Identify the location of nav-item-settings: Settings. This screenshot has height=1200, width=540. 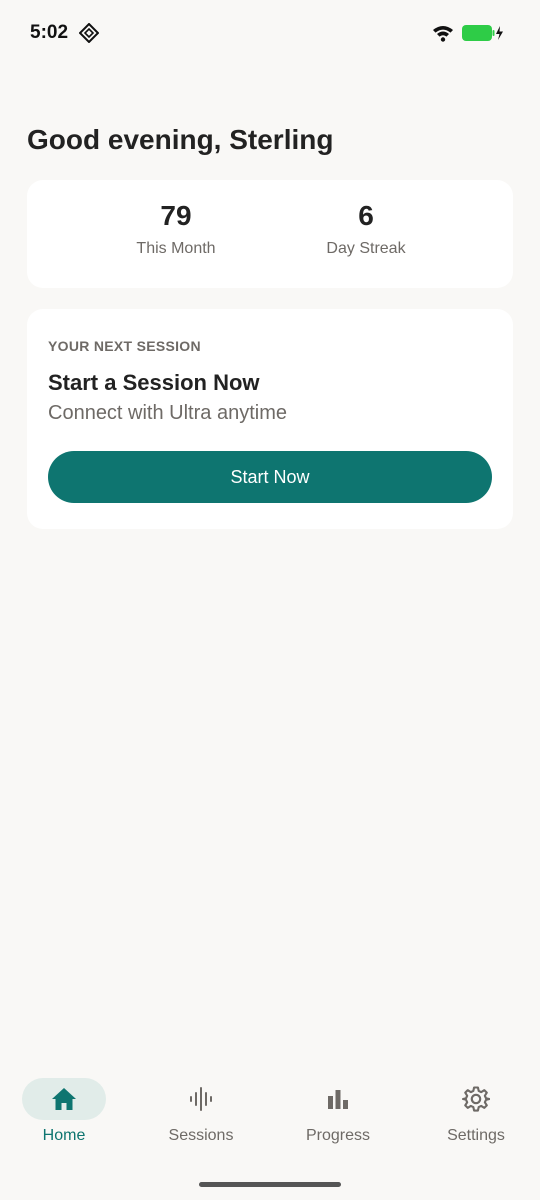
(476, 1111).